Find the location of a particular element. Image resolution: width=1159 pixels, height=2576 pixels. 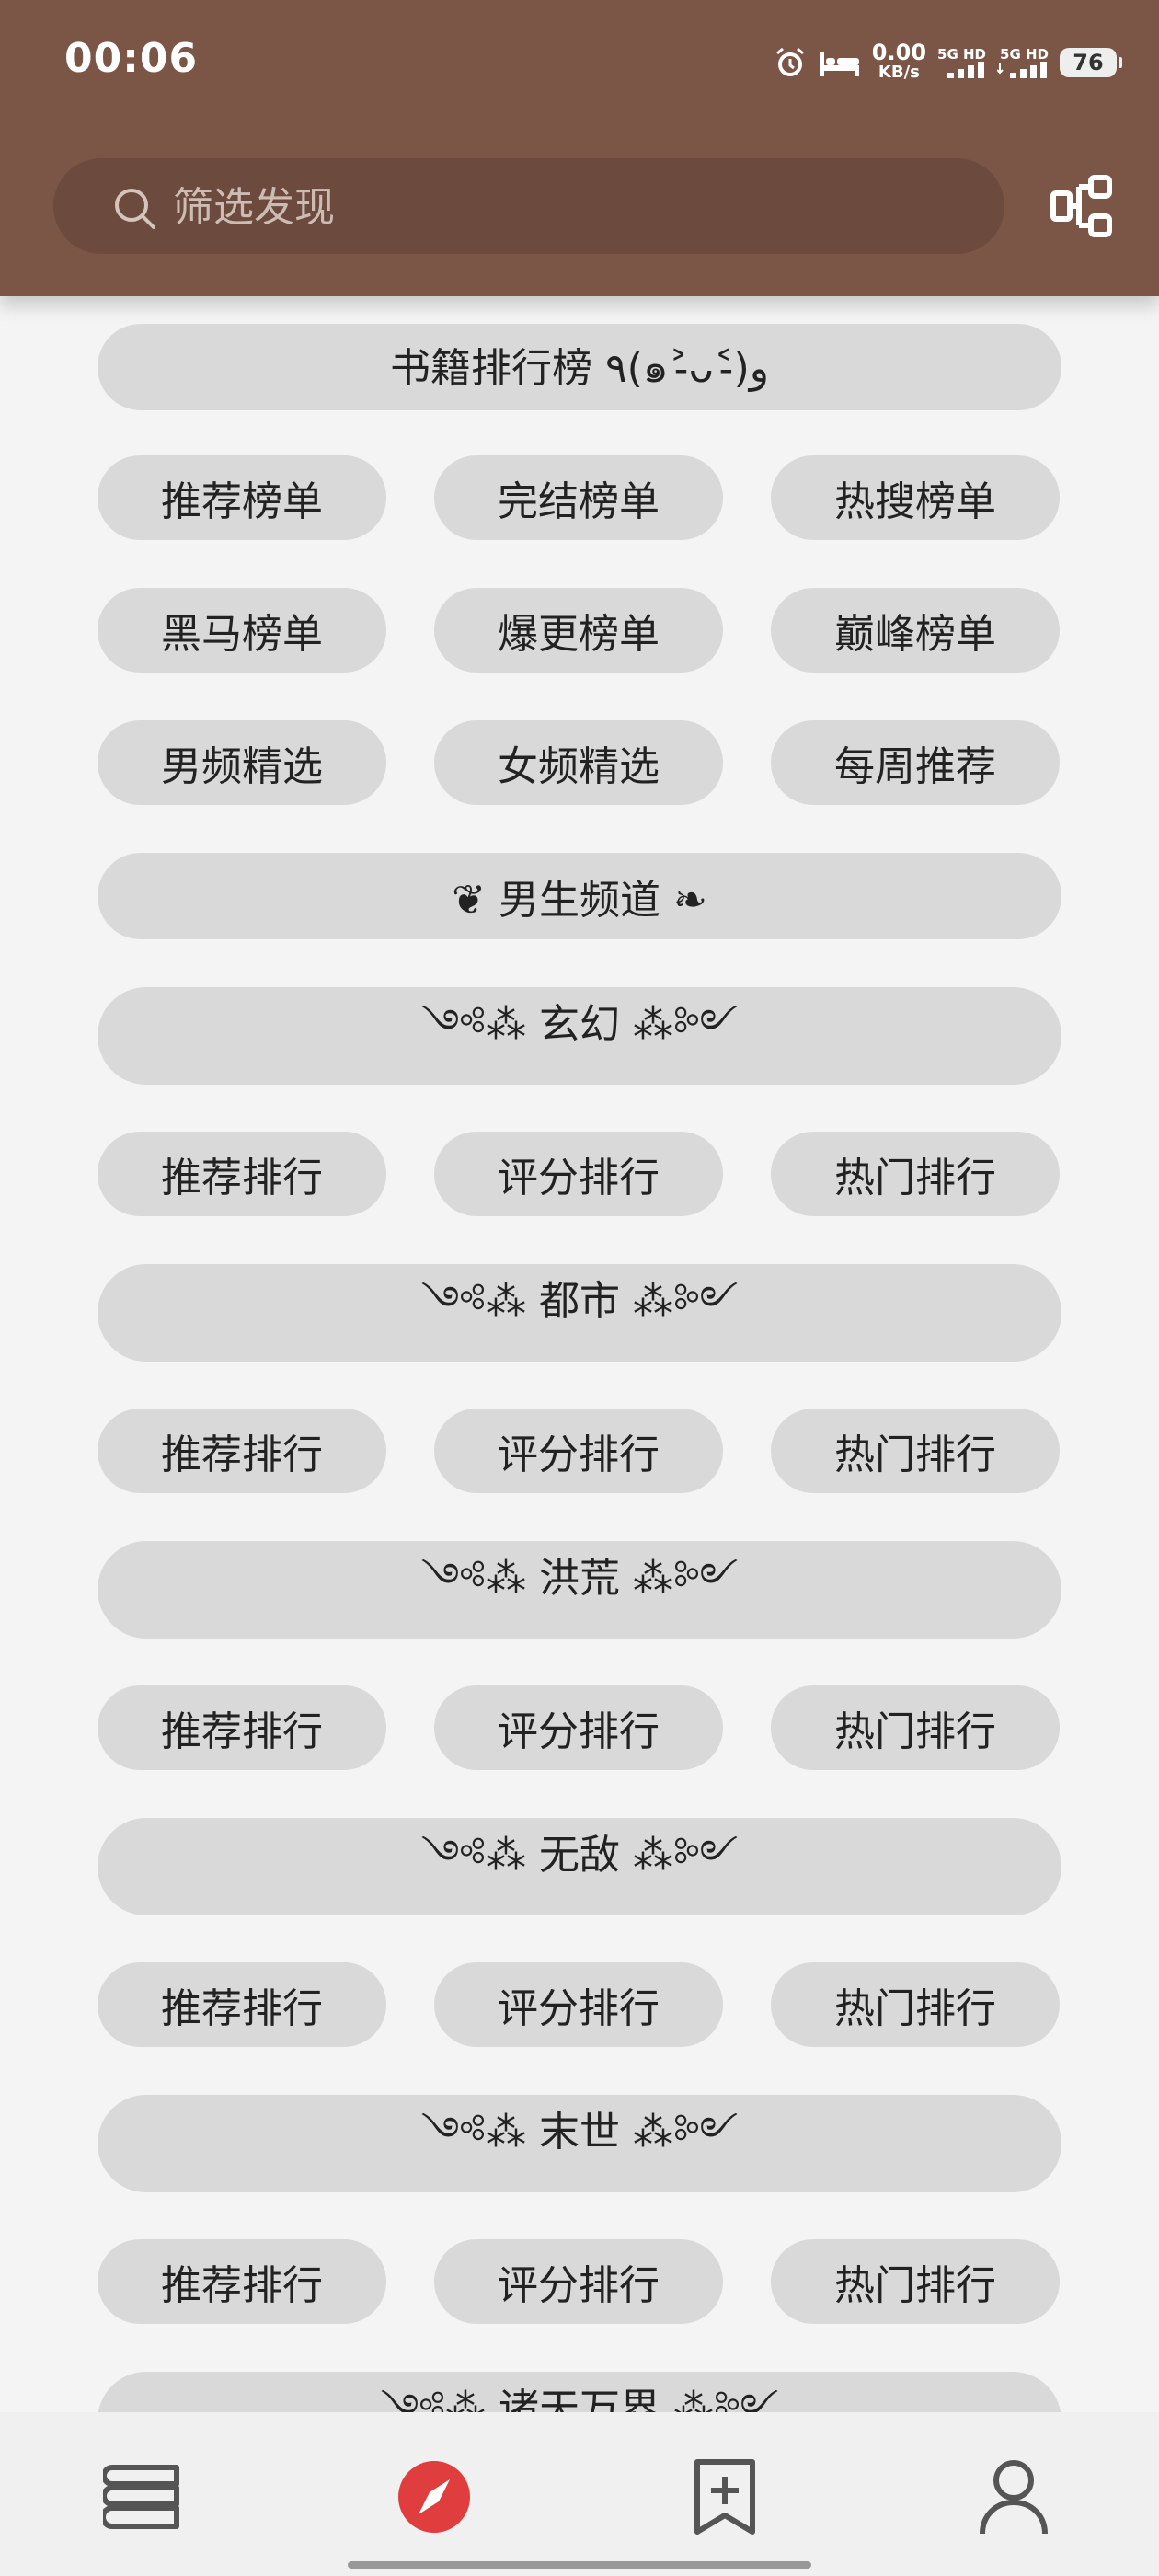

bed-icon is located at coordinates (840, 62).